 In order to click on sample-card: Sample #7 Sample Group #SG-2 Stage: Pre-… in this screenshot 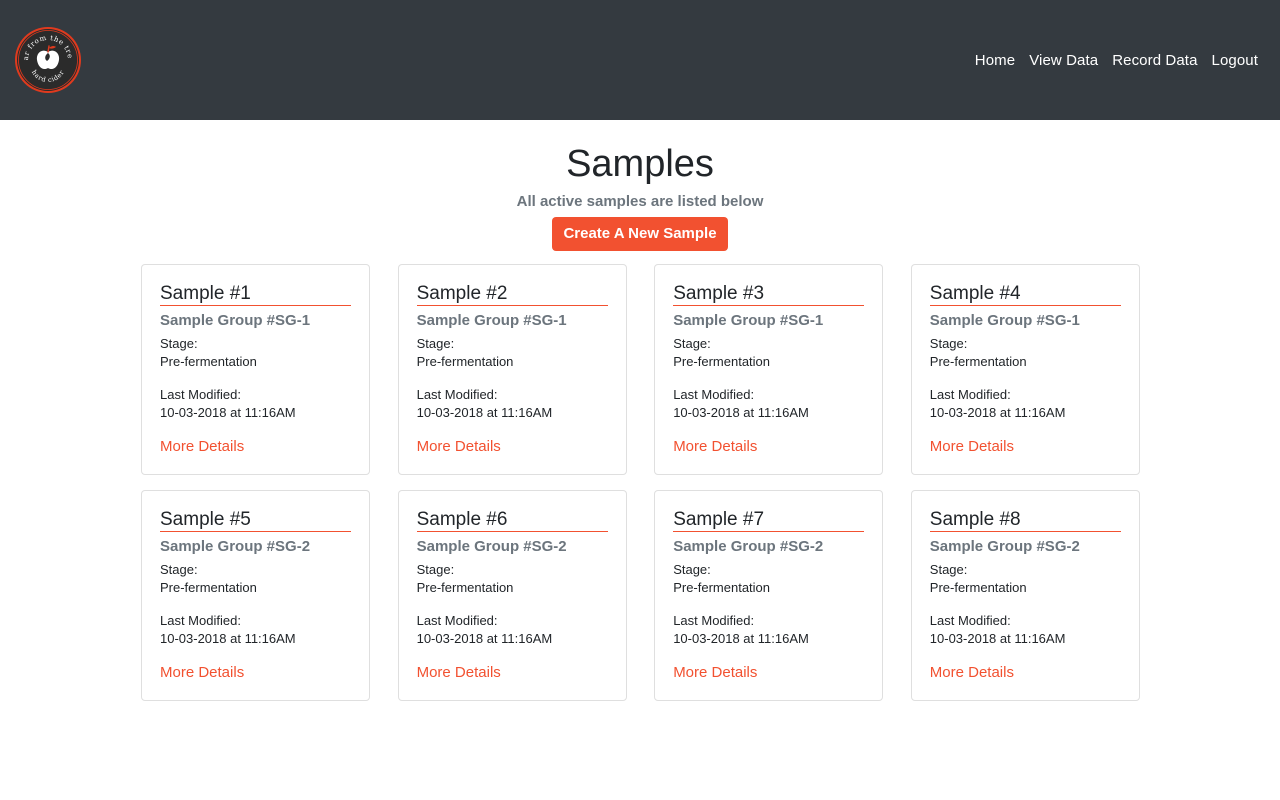, I will do `click(769, 595)`.